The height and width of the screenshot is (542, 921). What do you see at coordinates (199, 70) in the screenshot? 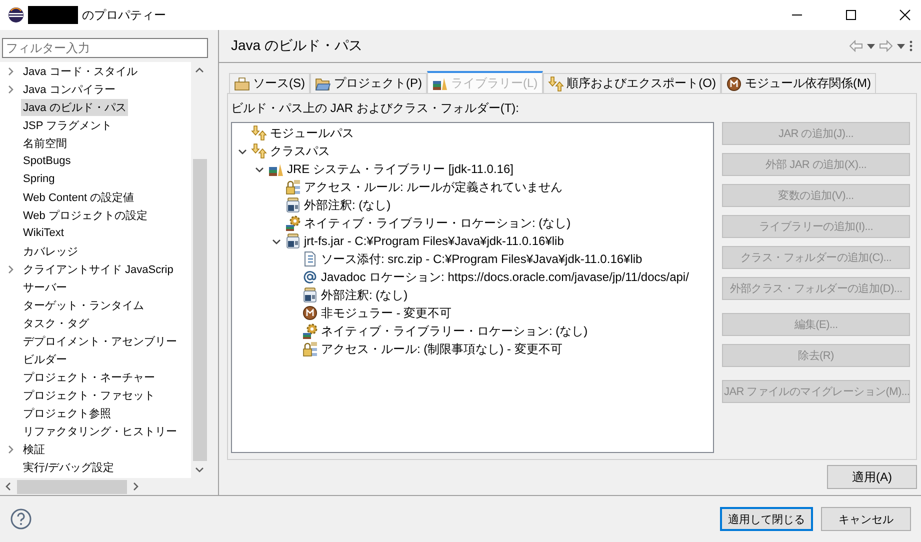
I see `scroll-up-icon` at bounding box center [199, 70].